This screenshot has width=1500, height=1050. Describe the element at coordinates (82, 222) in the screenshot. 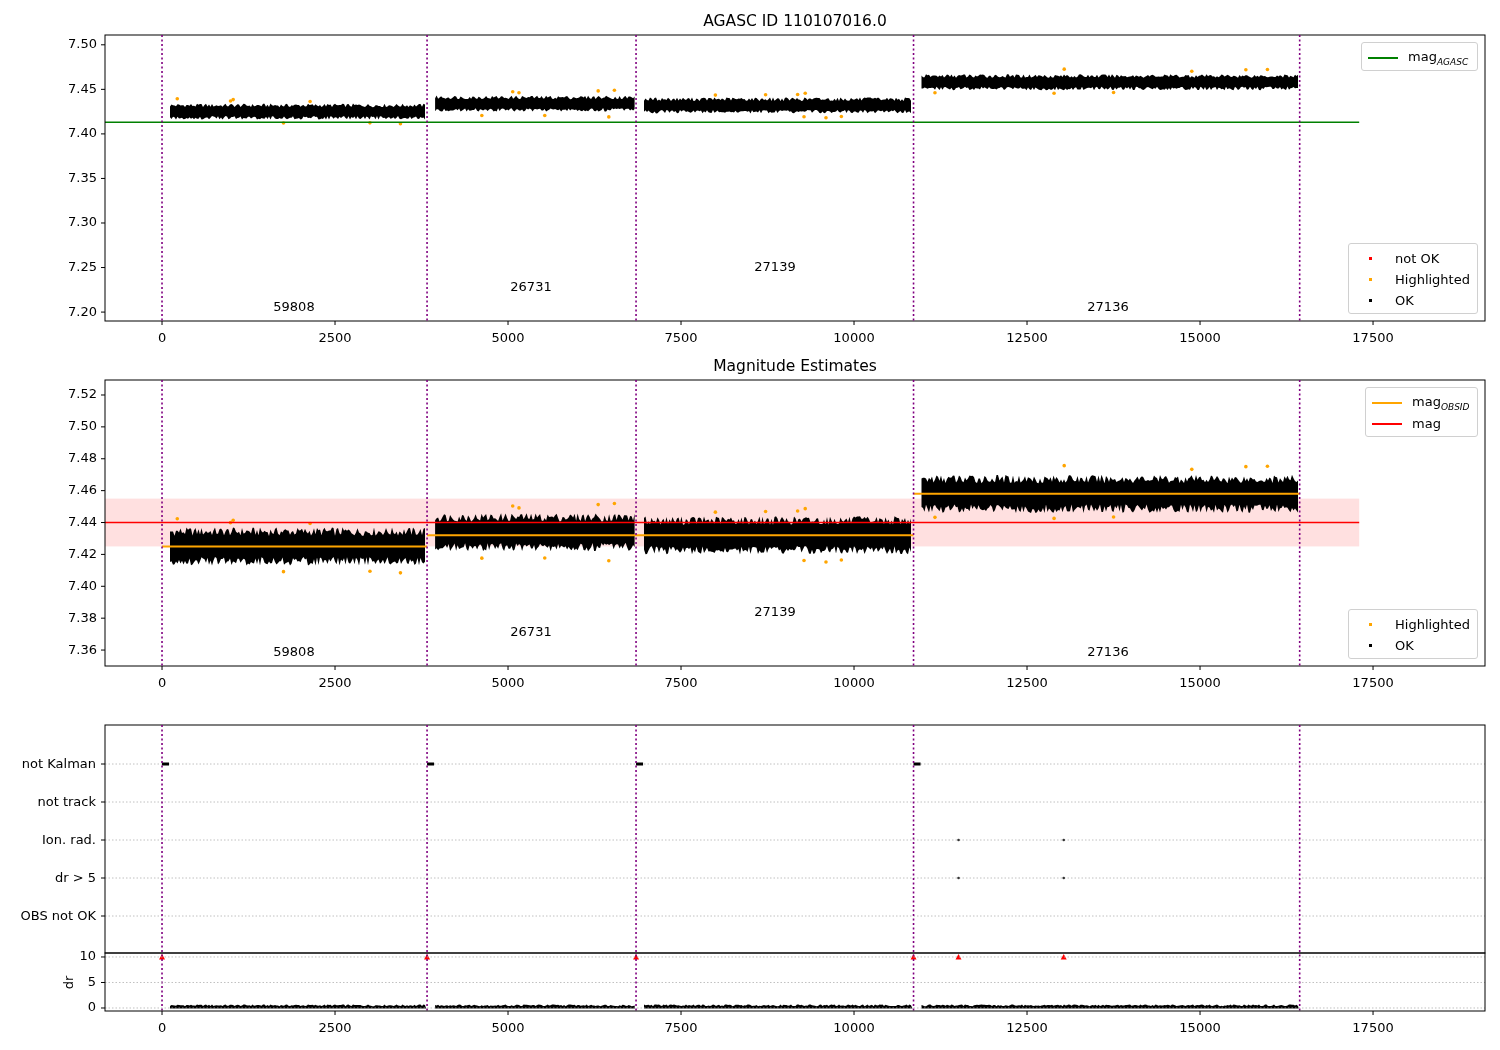

I see `axis-tick-label: 7.30` at that location.